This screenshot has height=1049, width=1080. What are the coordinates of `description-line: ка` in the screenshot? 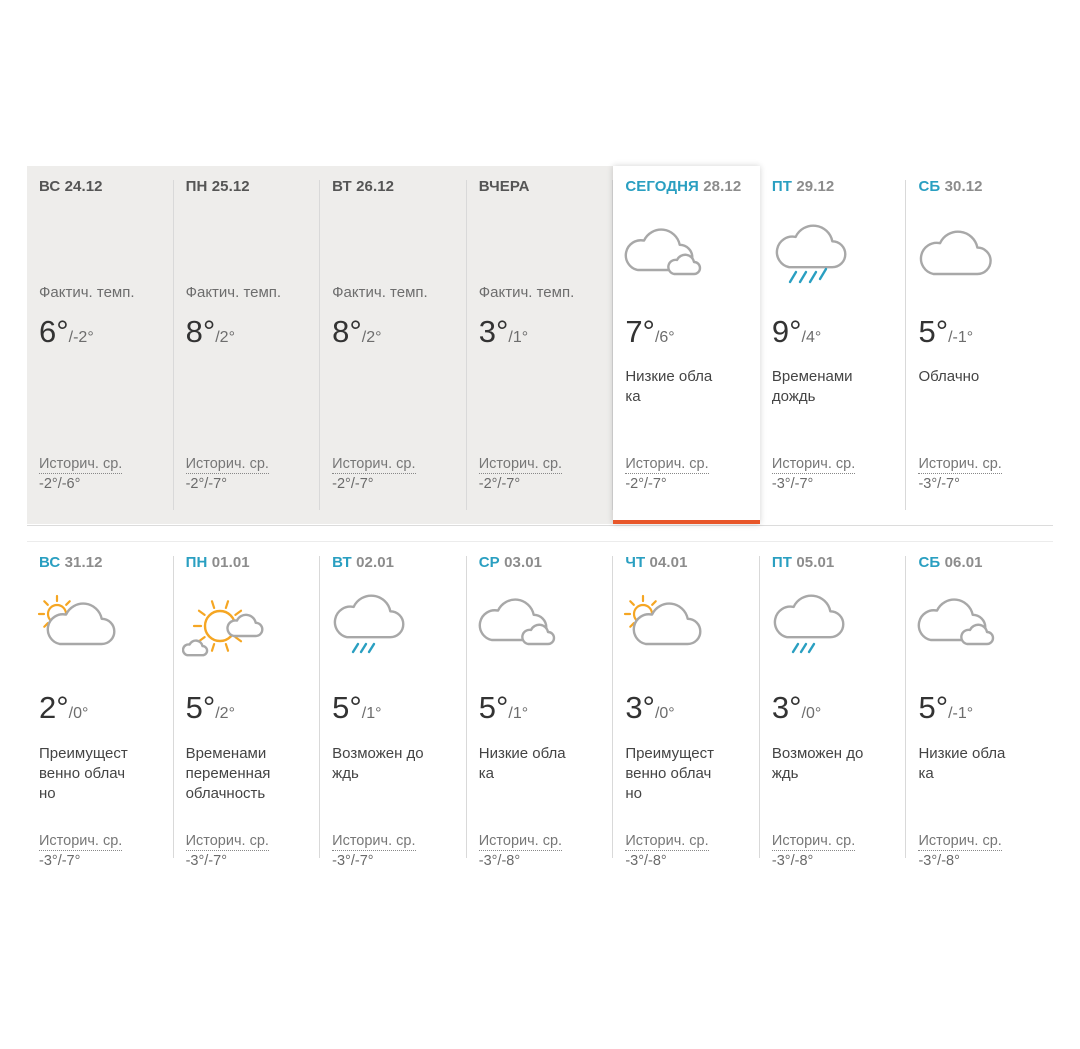 It's located at (486, 773).